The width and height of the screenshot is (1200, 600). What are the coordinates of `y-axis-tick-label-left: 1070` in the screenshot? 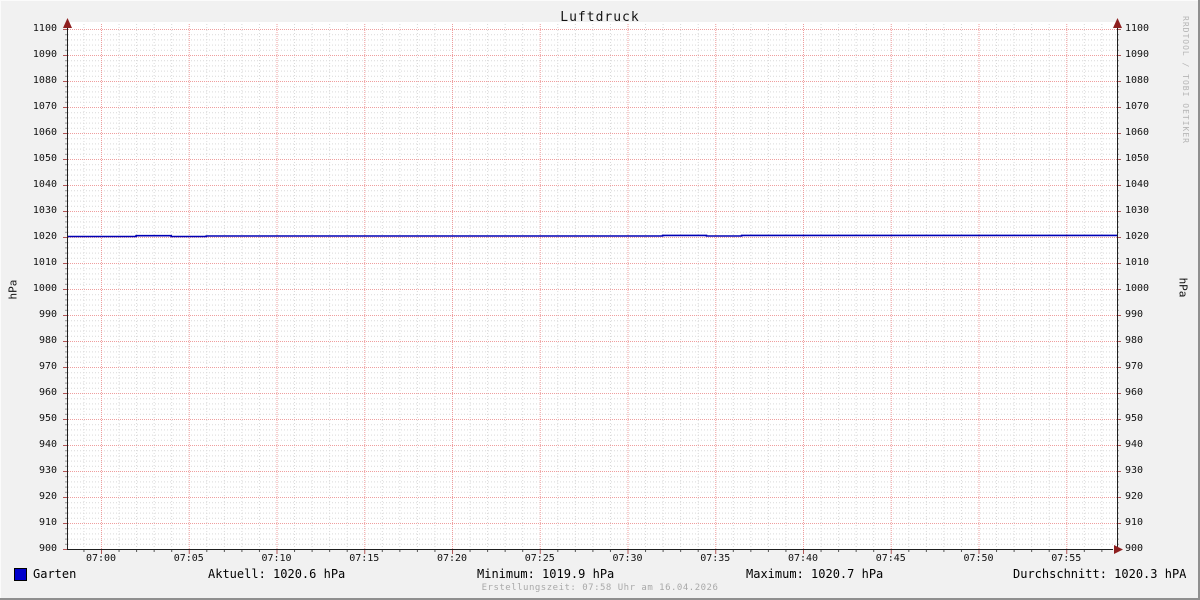 It's located at (44, 106).